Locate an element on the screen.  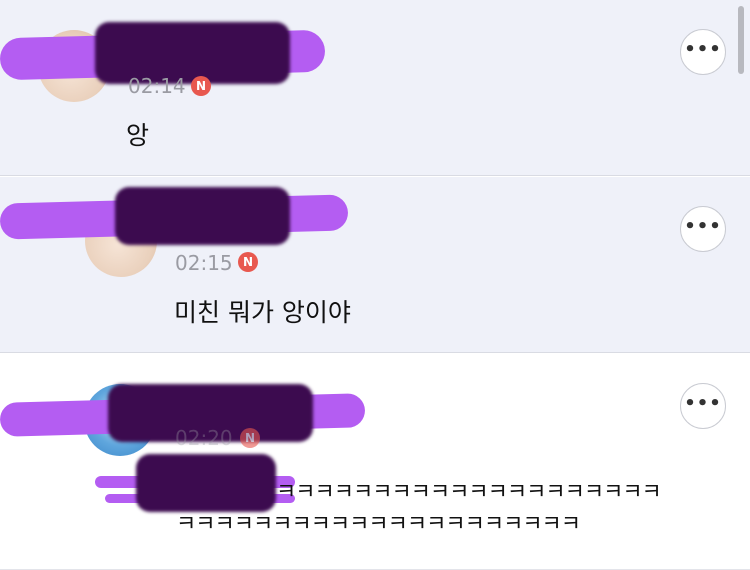
comment-text-line: ㅋㅋㅋㅋㅋㅋㅋㅋㅋㅋㅋㅋㅋㅋㅋㅋㅋㅋㅋㅋ is located at coordinates (469, 492).